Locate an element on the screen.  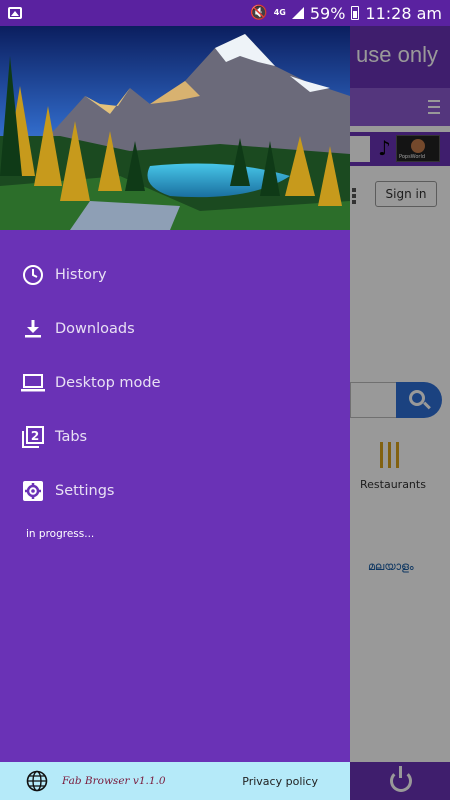
tabs-icon: 2 is located at coordinates (33, 437).